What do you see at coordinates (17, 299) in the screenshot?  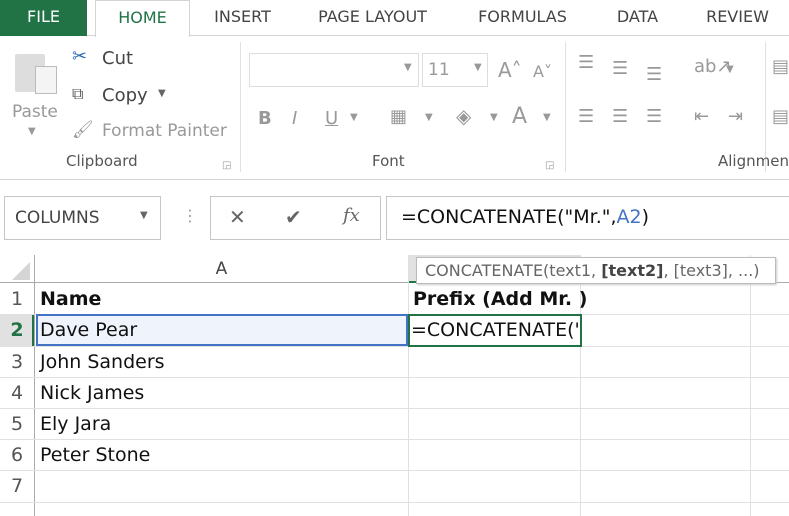 I see `row-header-1: 1` at bounding box center [17, 299].